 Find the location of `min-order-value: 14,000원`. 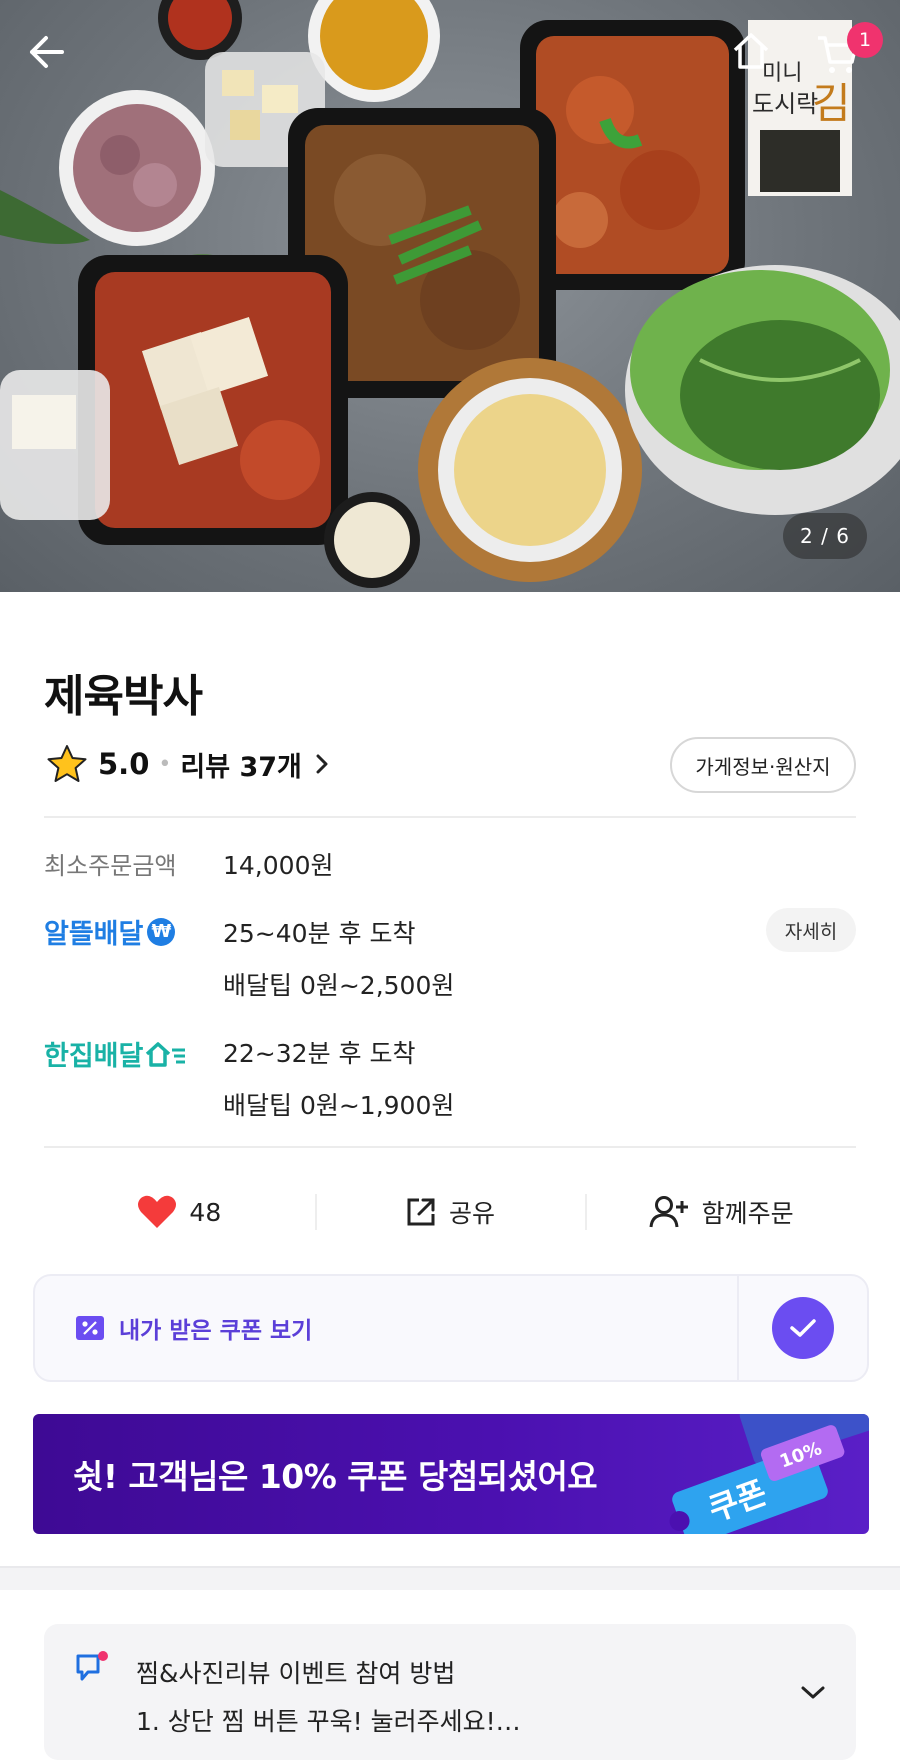

min-order-value: 14,000원 is located at coordinates (278, 865).